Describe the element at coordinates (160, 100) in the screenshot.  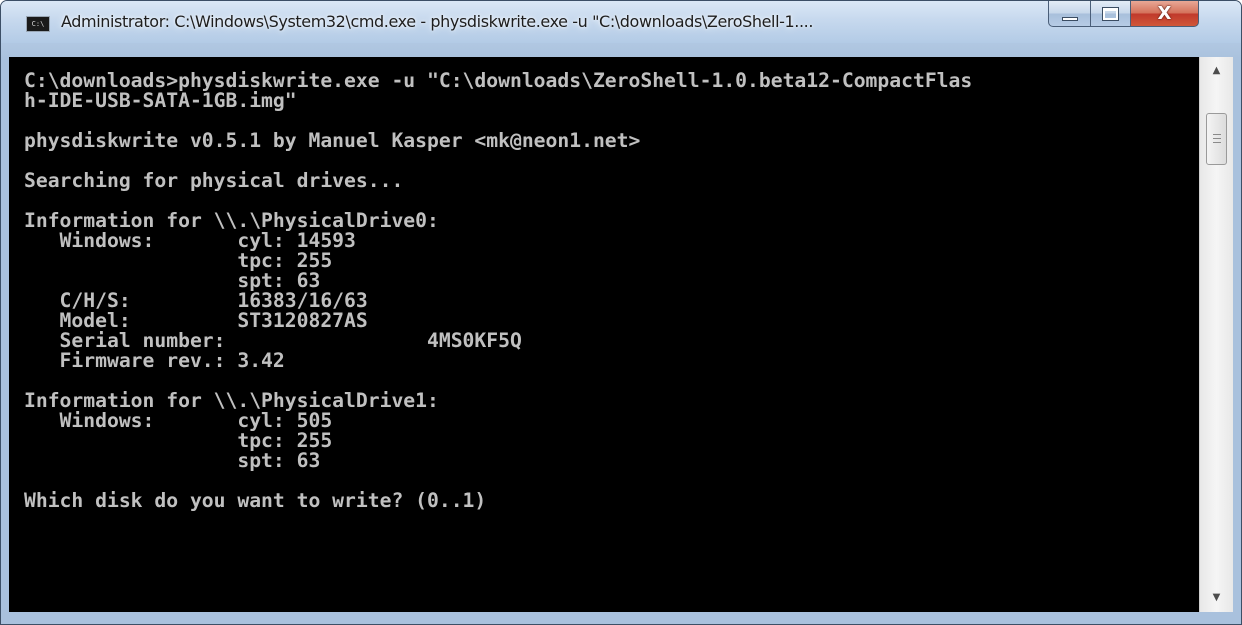
I see `console-line: h-IDE-USB-SATA-1GB.img"` at that location.